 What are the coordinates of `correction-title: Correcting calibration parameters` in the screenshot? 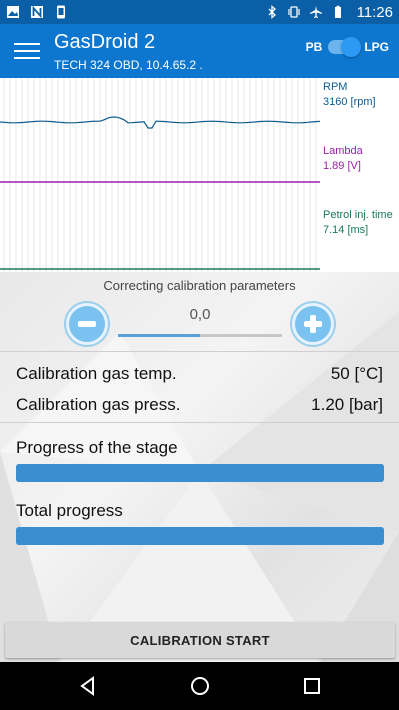 It's located at (199, 285).